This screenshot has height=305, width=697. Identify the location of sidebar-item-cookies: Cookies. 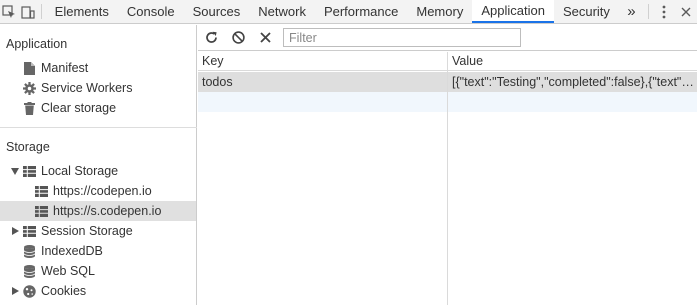
(98, 291).